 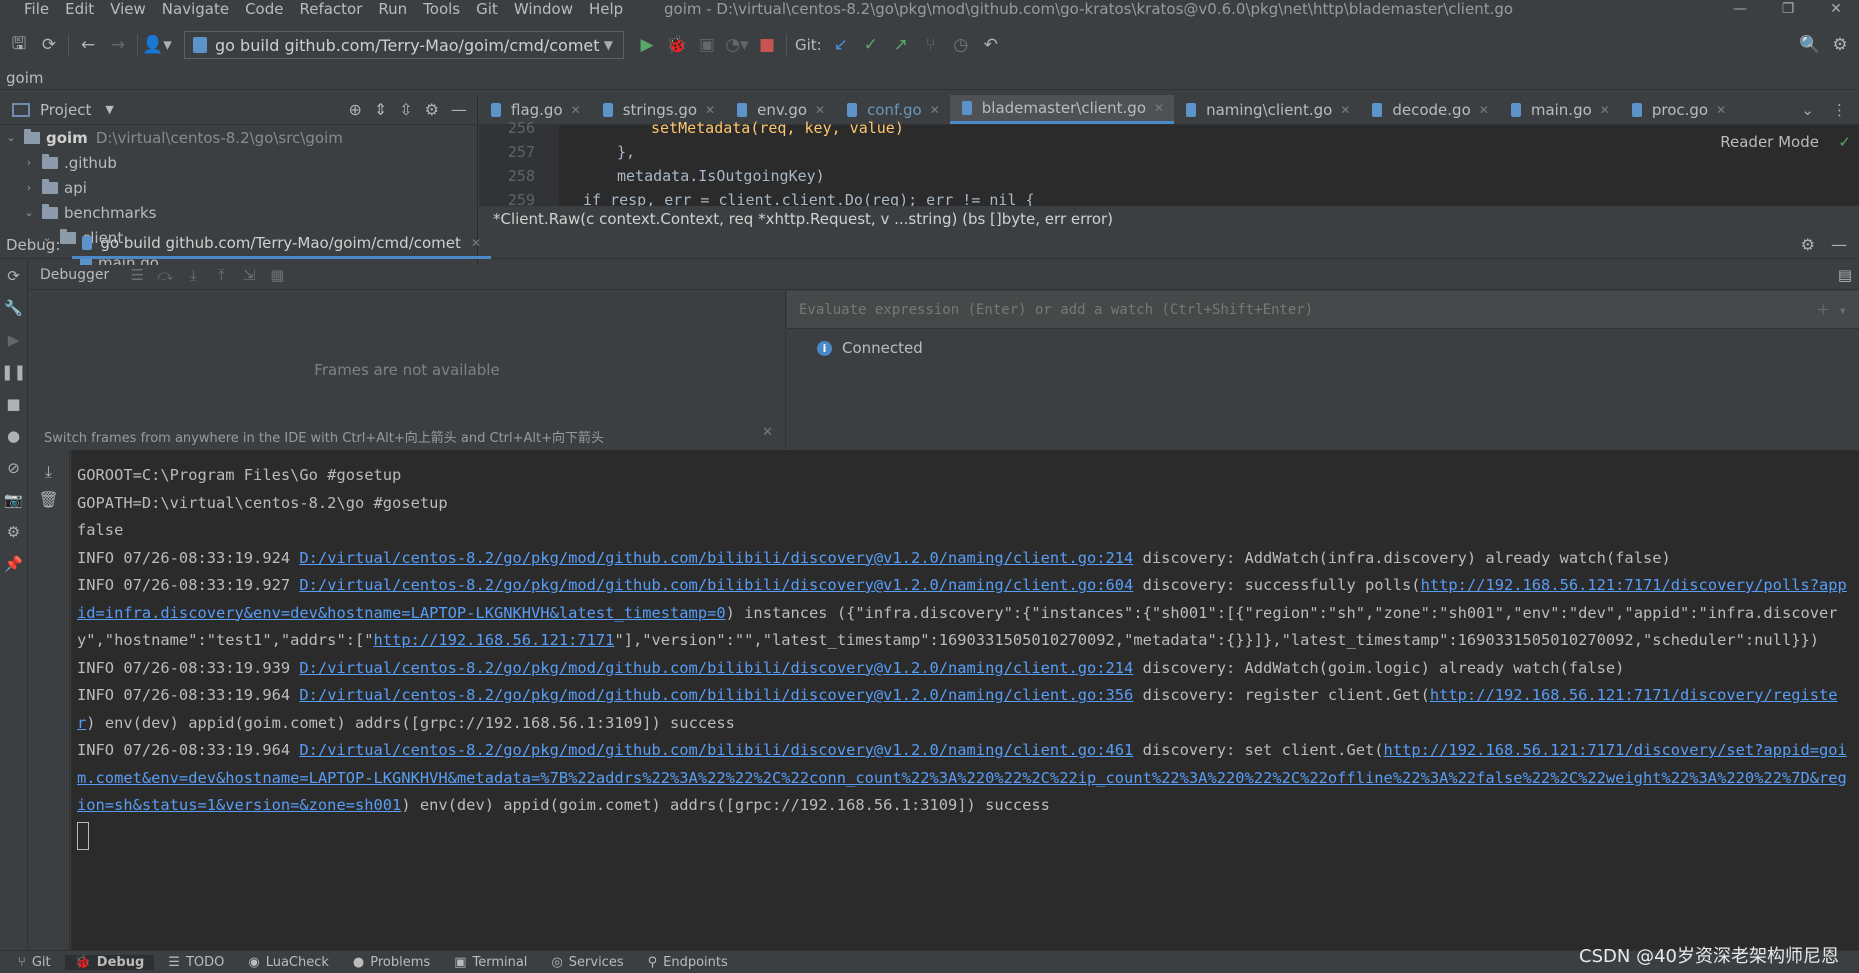 What do you see at coordinates (487, 10) in the screenshot?
I see `menu-git: Git` at bounding box center [487, 10].